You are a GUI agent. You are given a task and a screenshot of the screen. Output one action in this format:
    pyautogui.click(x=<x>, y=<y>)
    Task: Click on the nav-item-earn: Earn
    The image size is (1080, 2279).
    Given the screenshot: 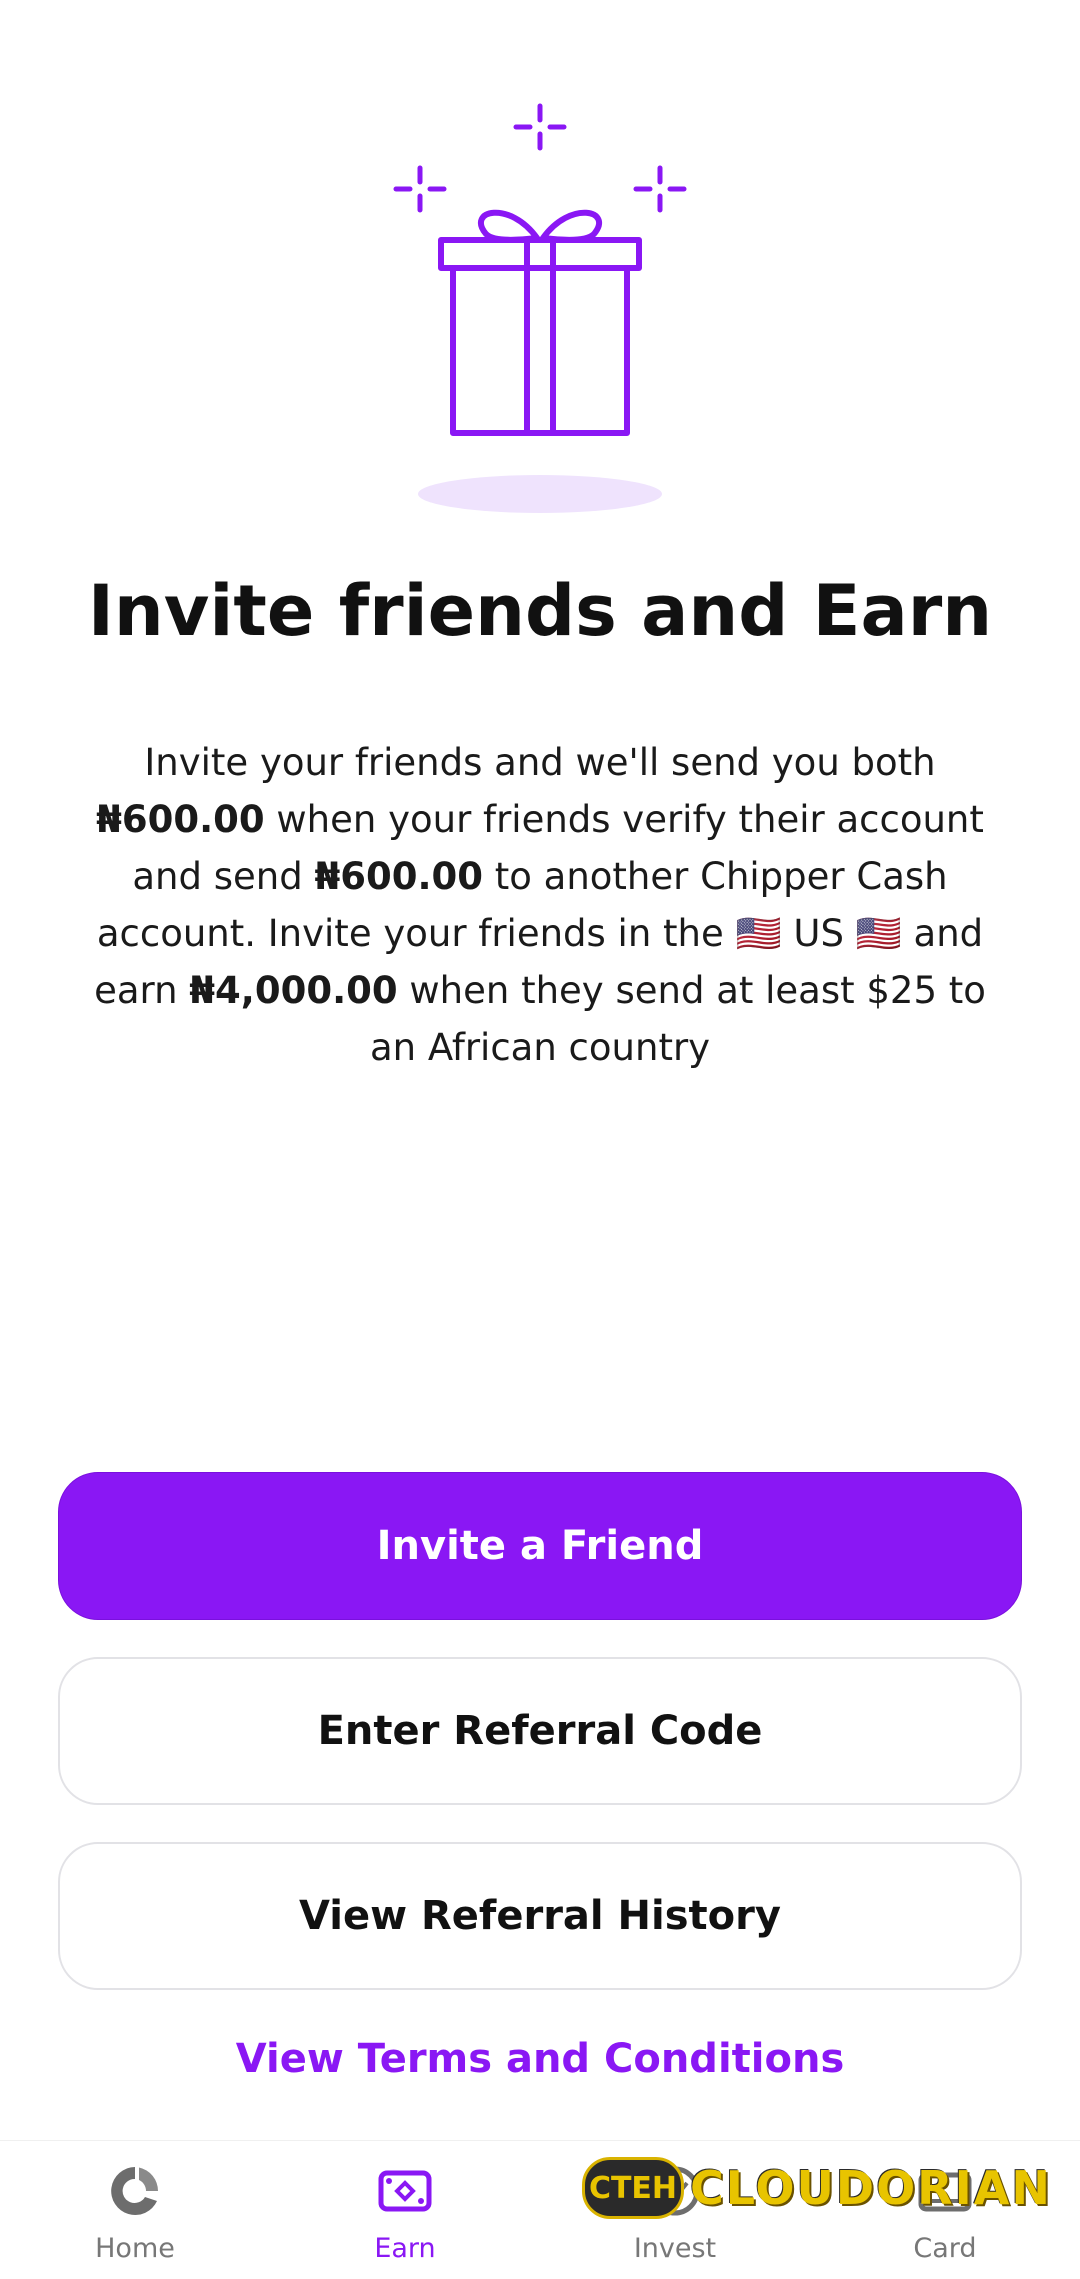 What is the action you would take?
    pyautogui.click(x=405, y=2210)
    